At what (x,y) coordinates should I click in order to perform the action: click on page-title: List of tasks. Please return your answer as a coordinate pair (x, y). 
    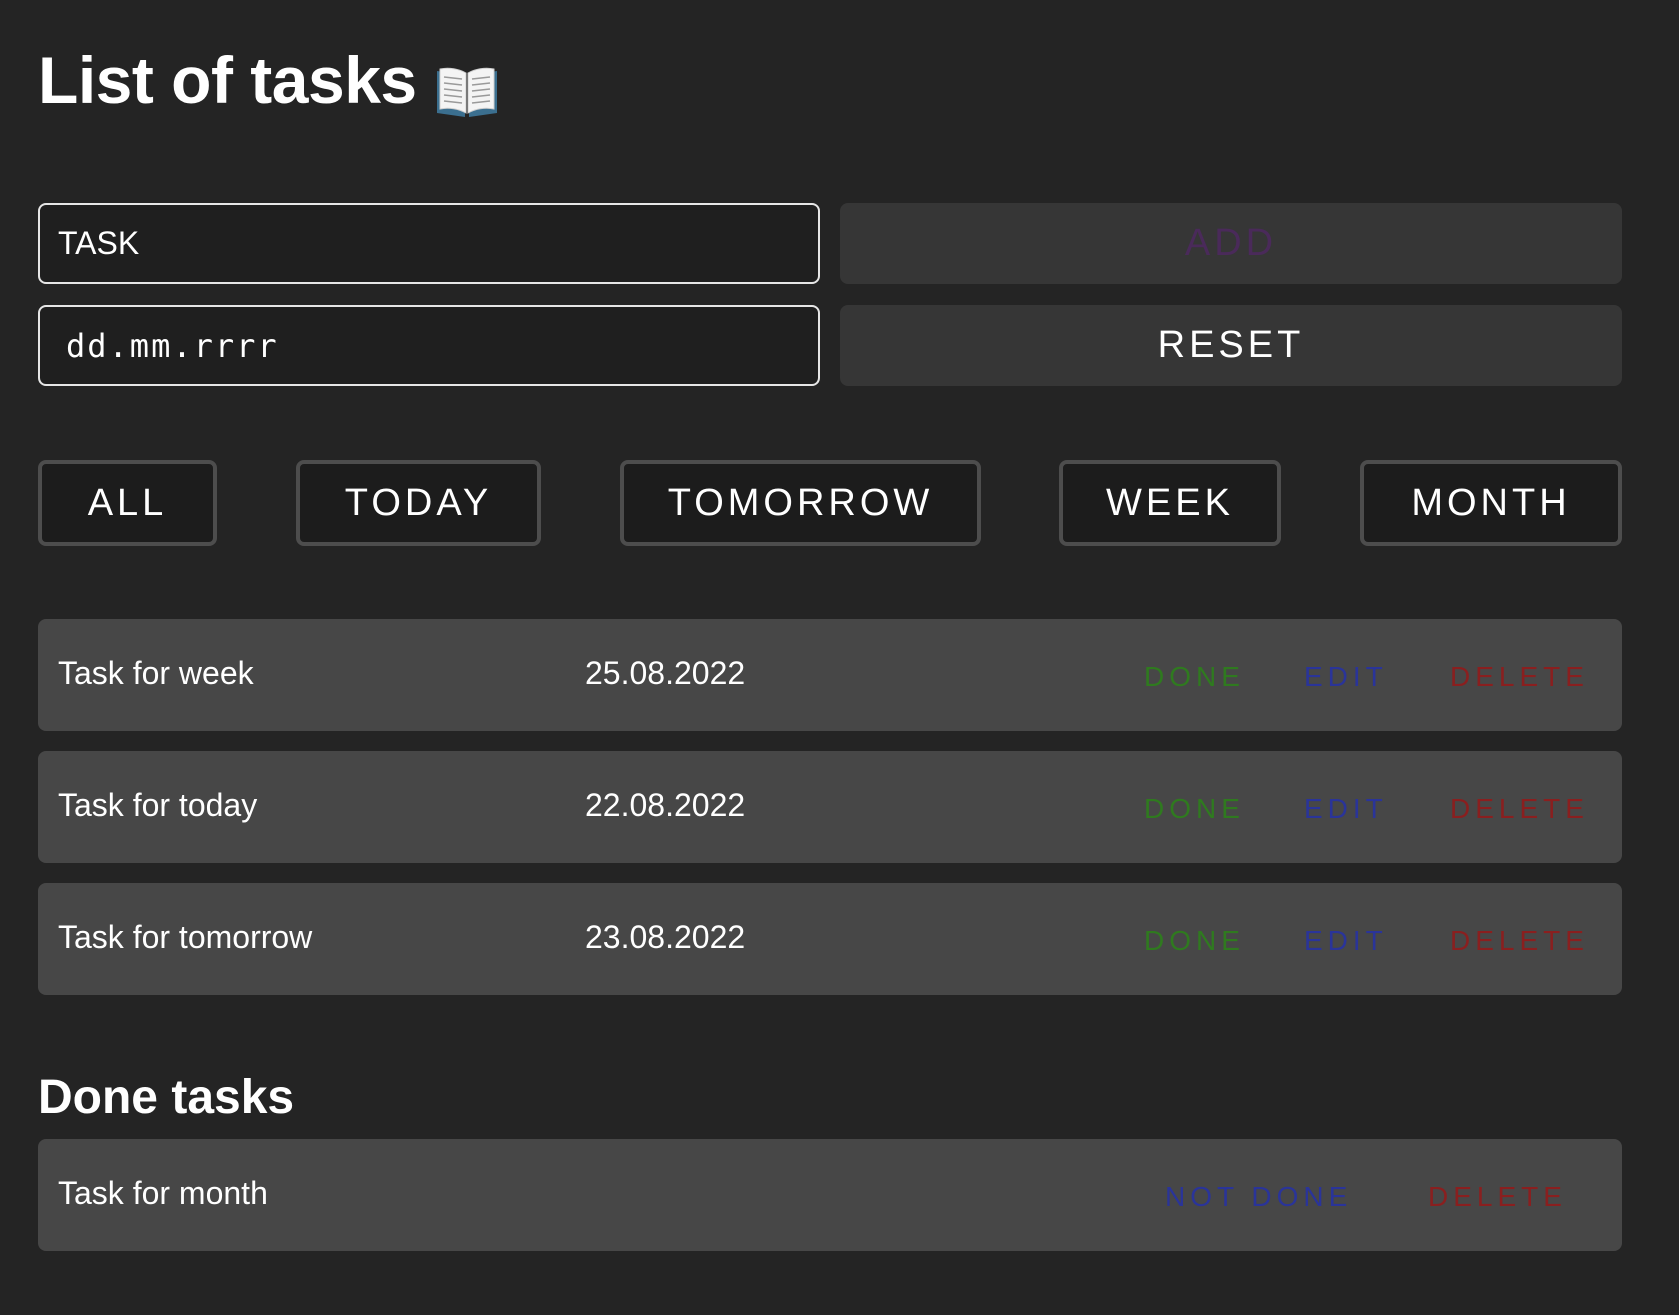
    Looking at the image, I should click on (268, 80).